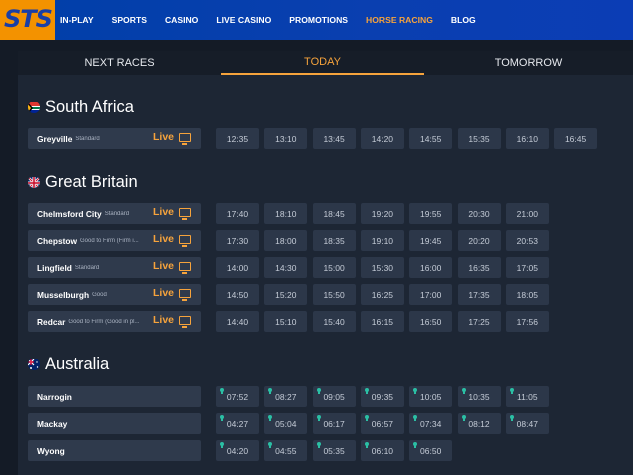 The width and height of the screenshot is (633, 475). I want to click on race-time: 15:50, so click(334, 294).